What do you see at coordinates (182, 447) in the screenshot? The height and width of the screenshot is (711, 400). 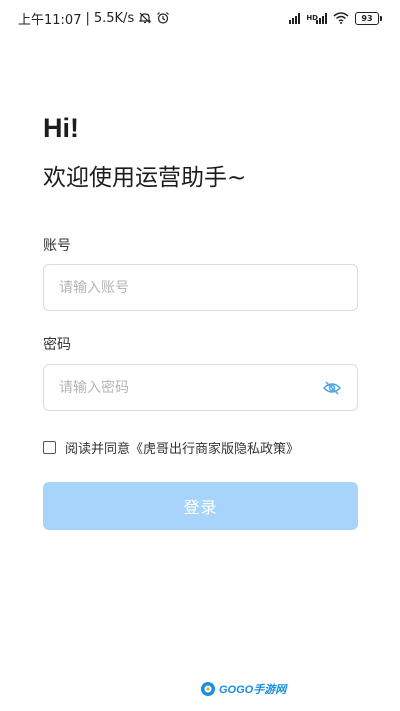 I see `agreement-text: 阅读并同意《虎哥出行商家版隐私政策》` at bounding box center [182, 447].